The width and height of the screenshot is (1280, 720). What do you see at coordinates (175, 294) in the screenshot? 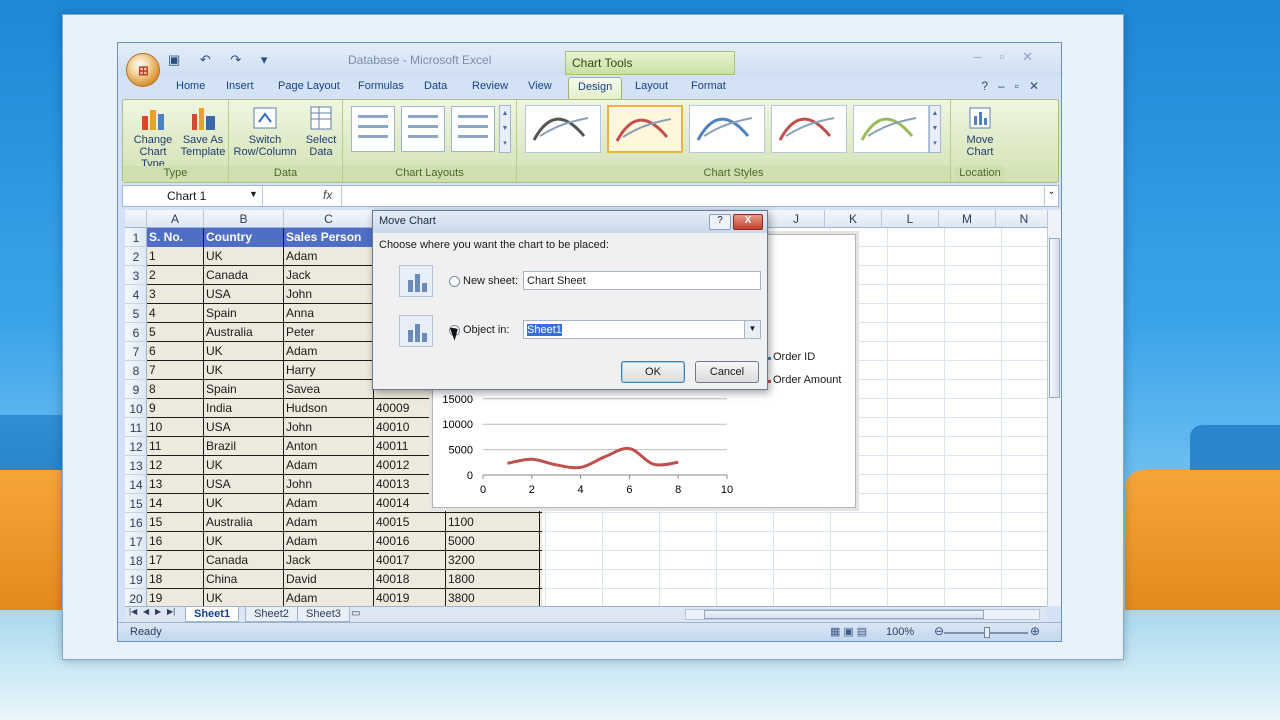
I see `table-cell: 3` at bounding box center [175, 294].